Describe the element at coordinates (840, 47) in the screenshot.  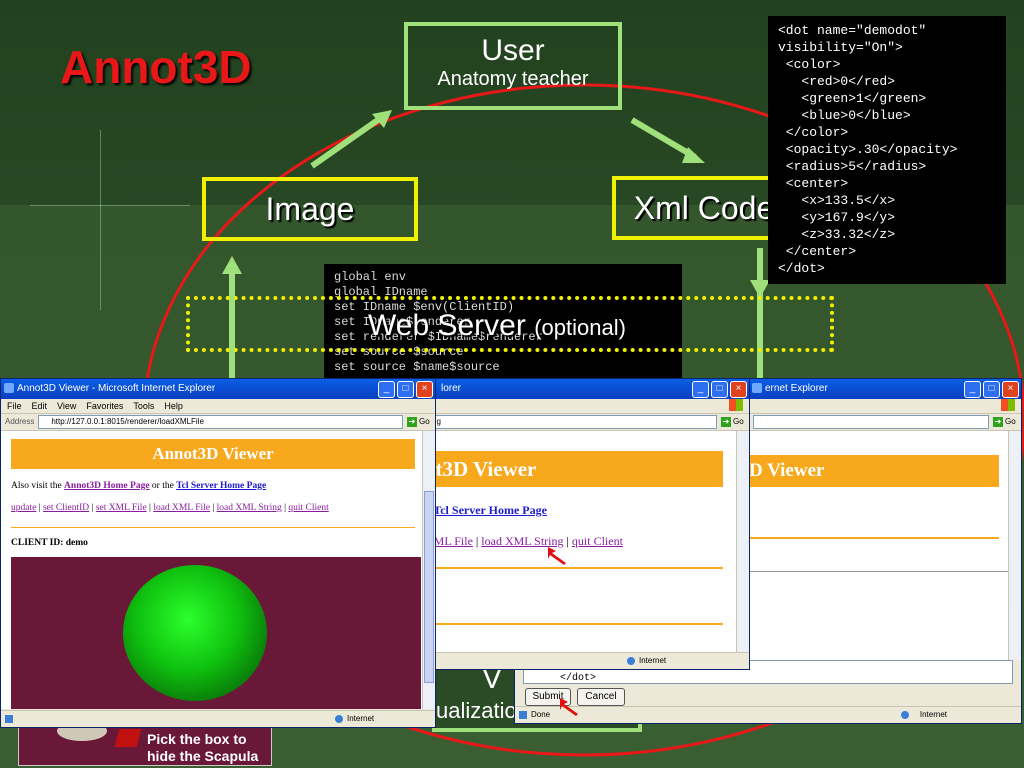
I see `xml-line: visibility="On">` at that location.